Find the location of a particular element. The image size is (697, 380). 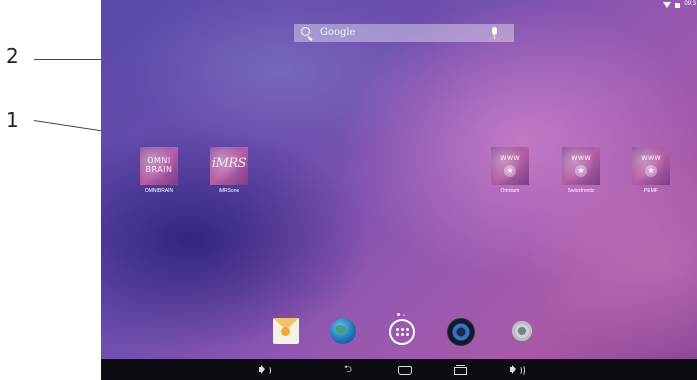

search-placeholder: Google is located at coordinates (338, 32).